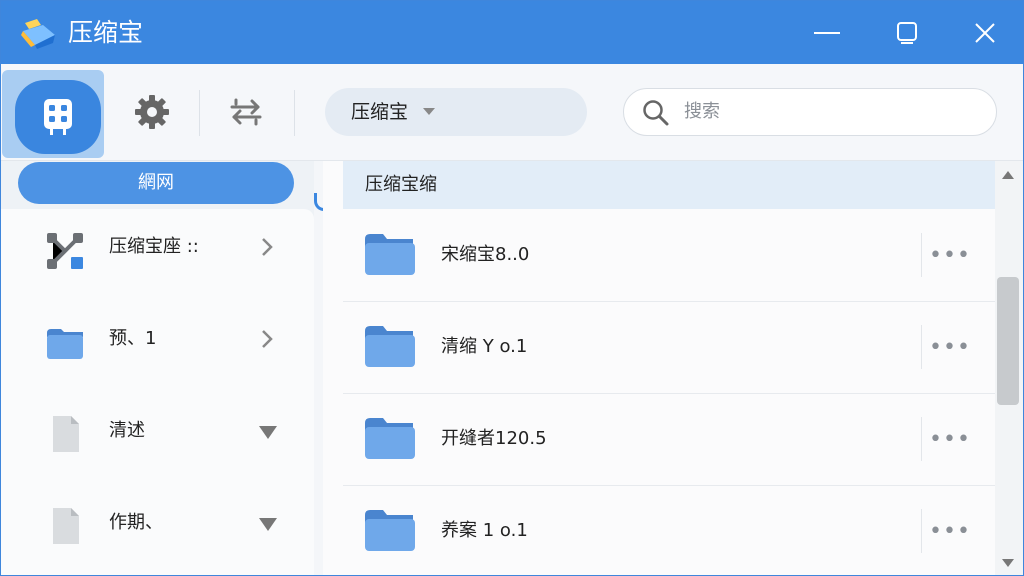  I want to click on search-placeholder: 搜索, so click(702, 111).